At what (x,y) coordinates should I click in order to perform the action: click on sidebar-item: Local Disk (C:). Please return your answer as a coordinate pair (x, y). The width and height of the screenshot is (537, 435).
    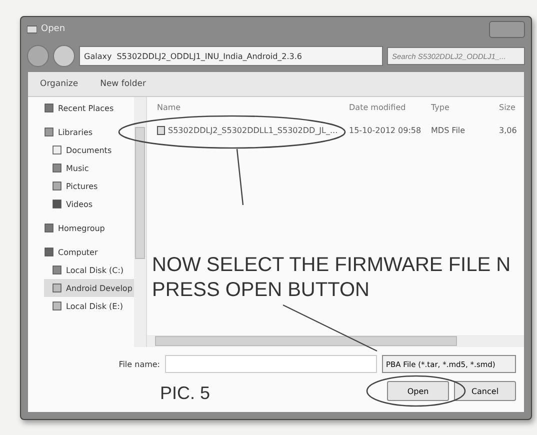
    Looking at the image, I should click on (89, 270).